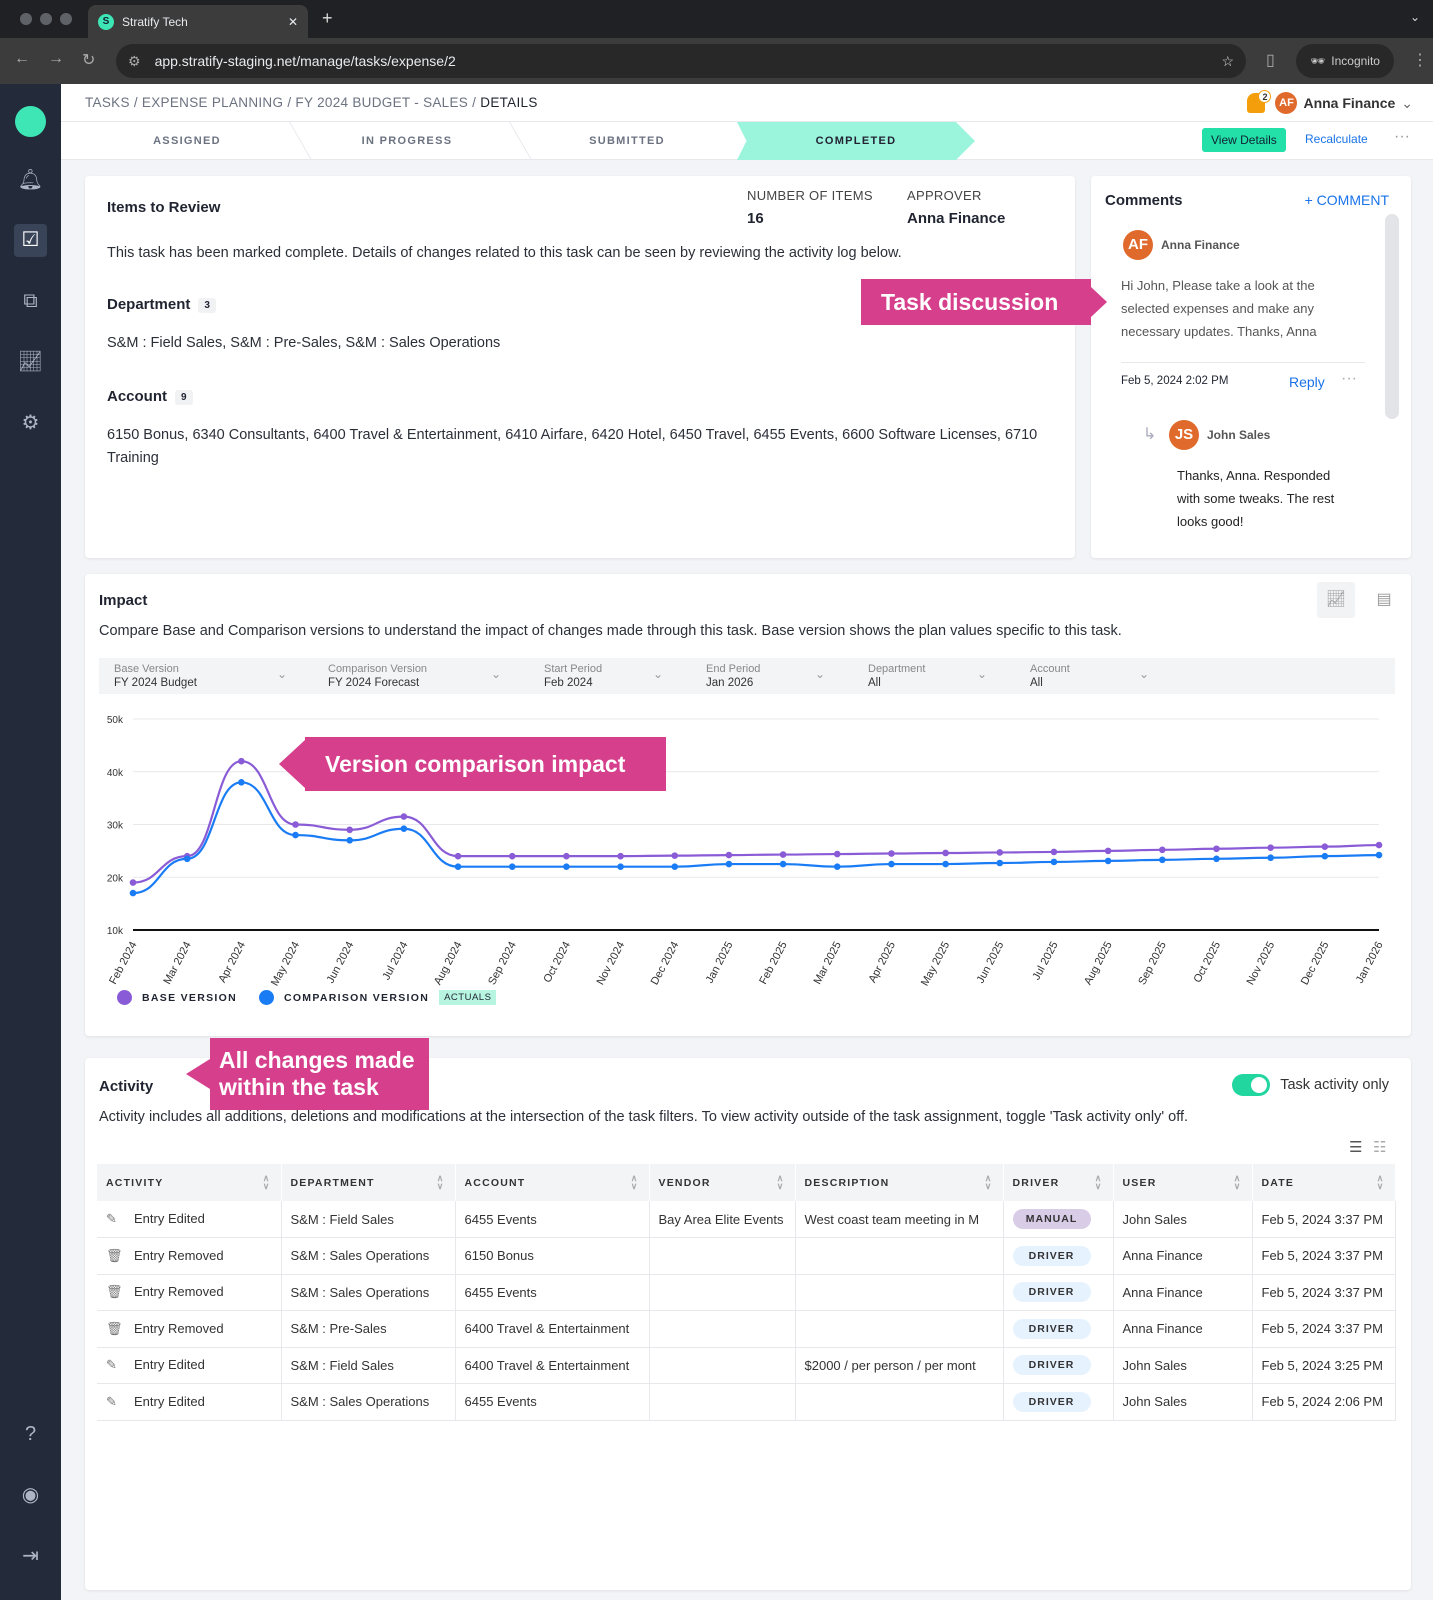 The image size is (1433, 1600). What do you see at coordinates (307, 997) in the screenshot?
I see `chart-legend: BASE VERSION COMPARISON VERSION ACTUALS` at bounding box center [307, 997].